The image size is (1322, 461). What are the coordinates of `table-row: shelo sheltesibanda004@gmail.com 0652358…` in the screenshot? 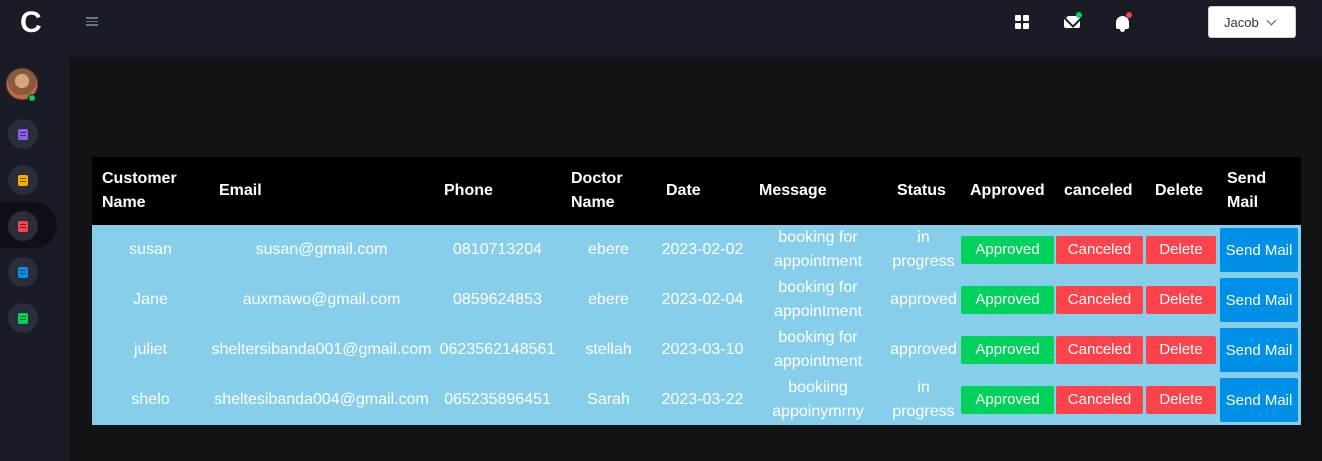 It's located at (696, 400).